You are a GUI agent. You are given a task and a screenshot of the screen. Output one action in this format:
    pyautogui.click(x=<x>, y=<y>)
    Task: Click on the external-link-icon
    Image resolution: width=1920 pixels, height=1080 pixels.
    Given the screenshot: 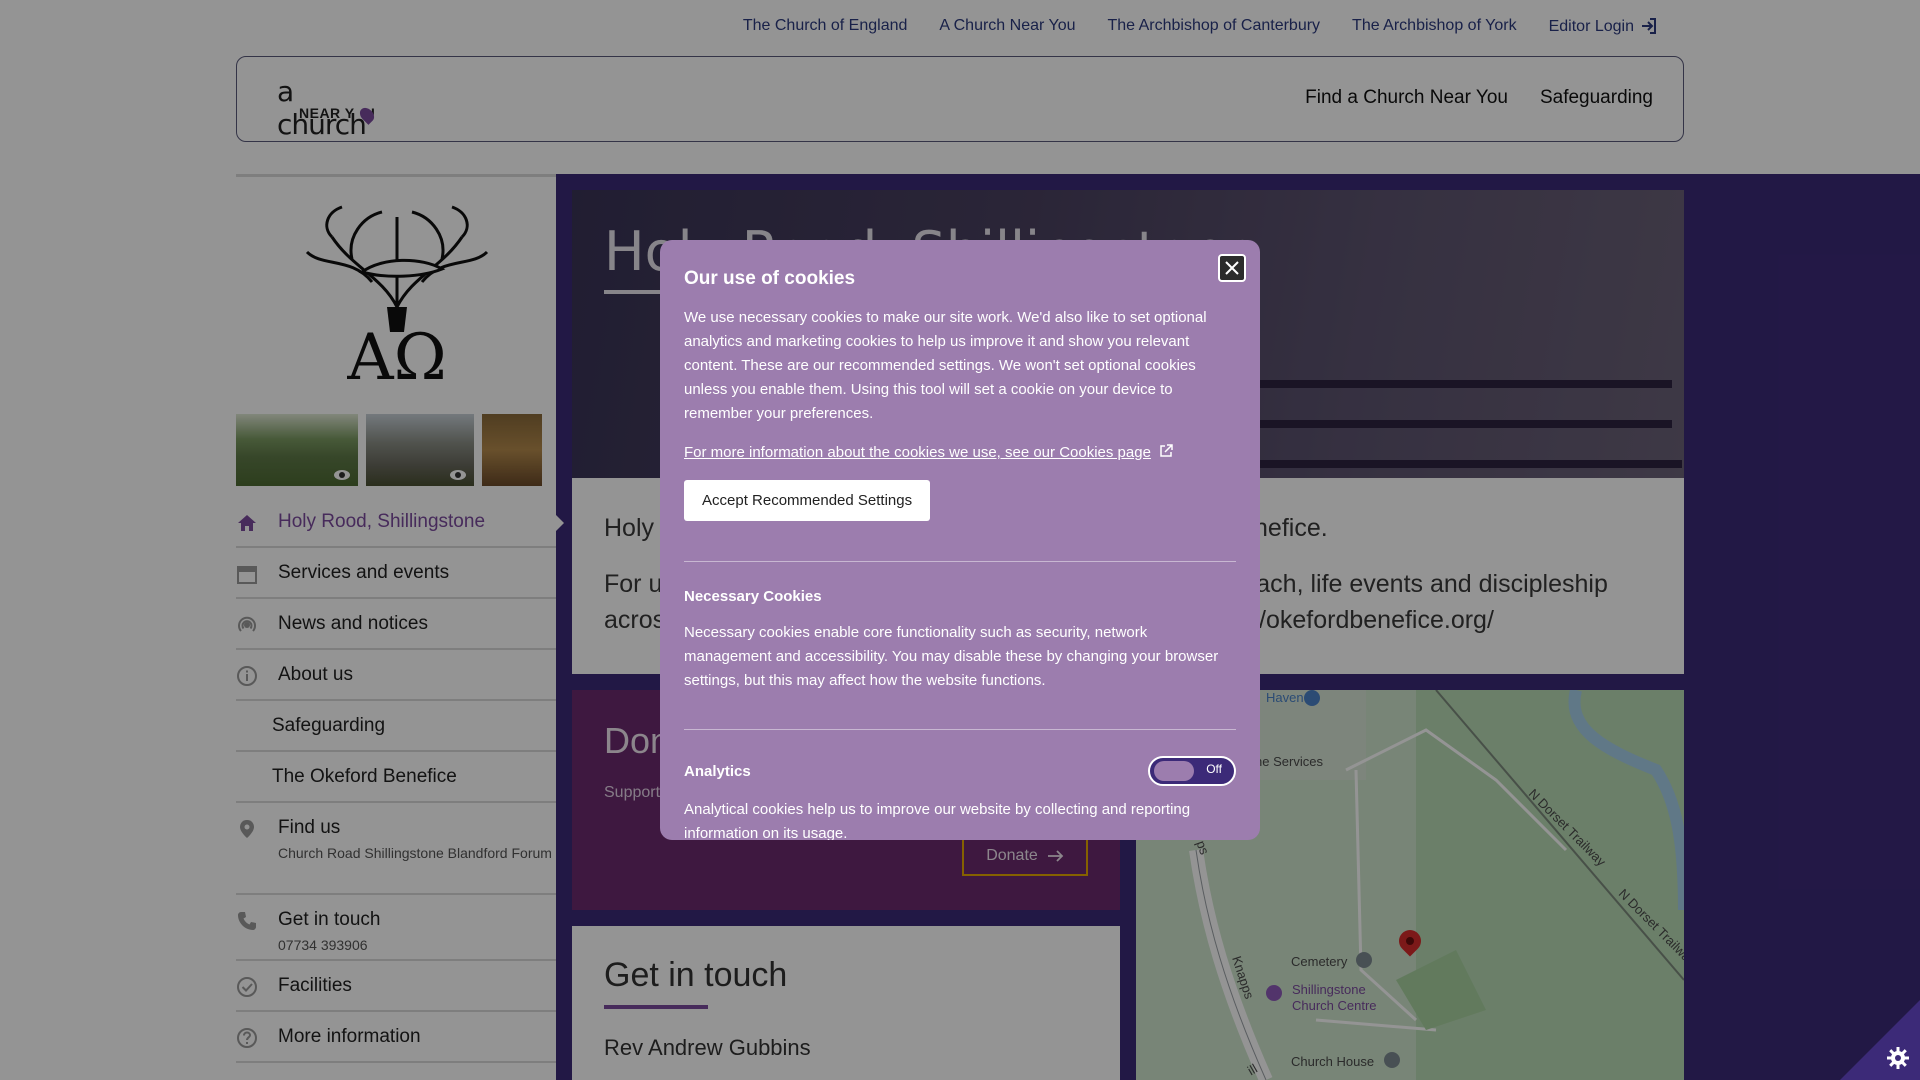 What is the action you would take?
    pyautogui.click(x=1166, y=450)
    